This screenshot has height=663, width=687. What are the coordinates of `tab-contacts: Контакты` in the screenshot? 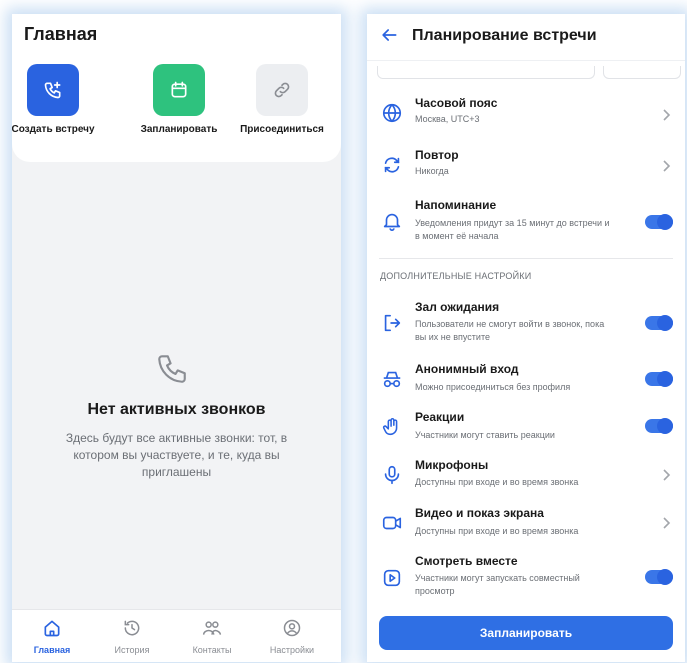 It's located at (212, 636).